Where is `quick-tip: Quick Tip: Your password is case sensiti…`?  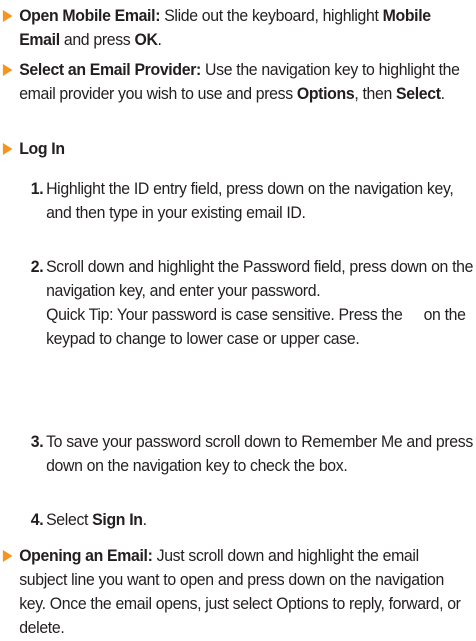 quick-tip: Quick Tip: Your password is case sensiti… is located at coordinates (260, 327).